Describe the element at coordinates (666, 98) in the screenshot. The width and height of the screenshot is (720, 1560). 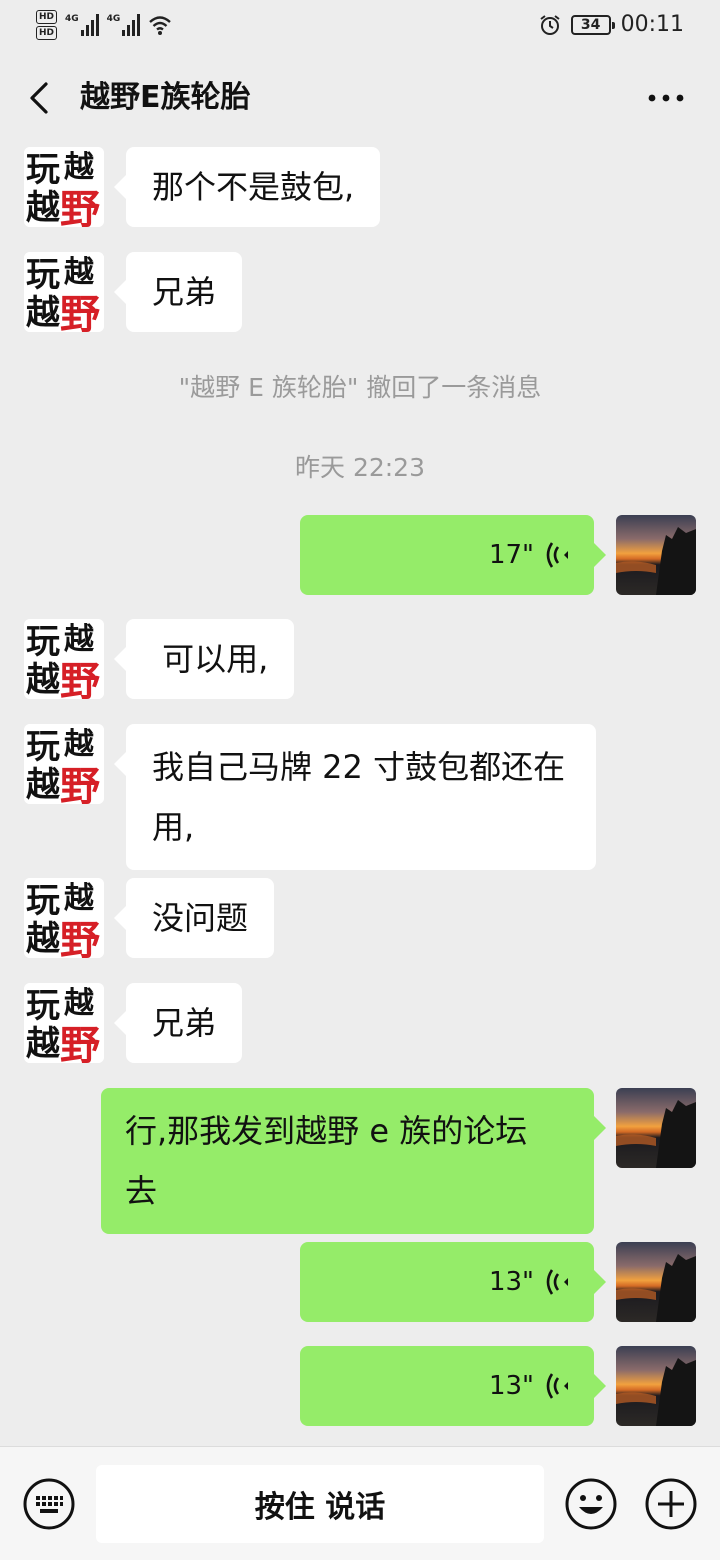
I see `more-dots-icon` at that location.